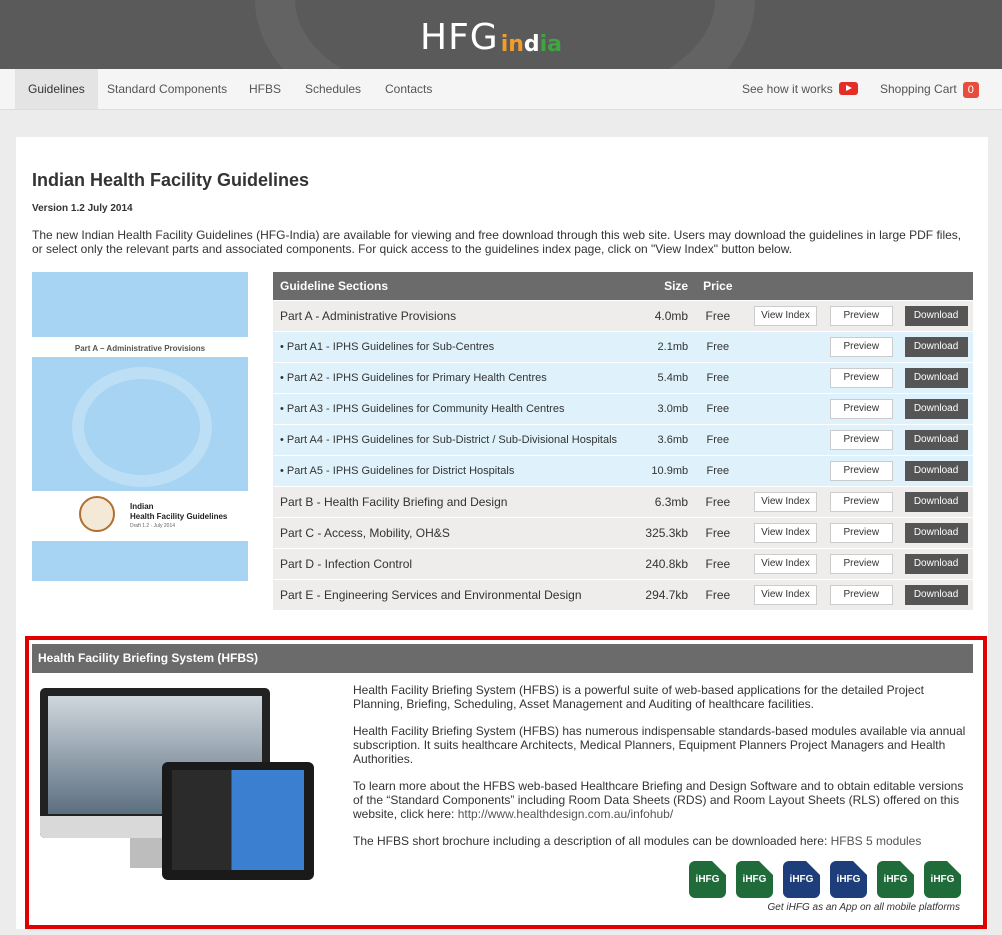 The height and width of the screenshot is (935, 1002). What do you see at coordinates (140, 348) in the screenshot?
I see `cover-part-label: Part A – Administrative Provisions` at bounding box center [140, 348].